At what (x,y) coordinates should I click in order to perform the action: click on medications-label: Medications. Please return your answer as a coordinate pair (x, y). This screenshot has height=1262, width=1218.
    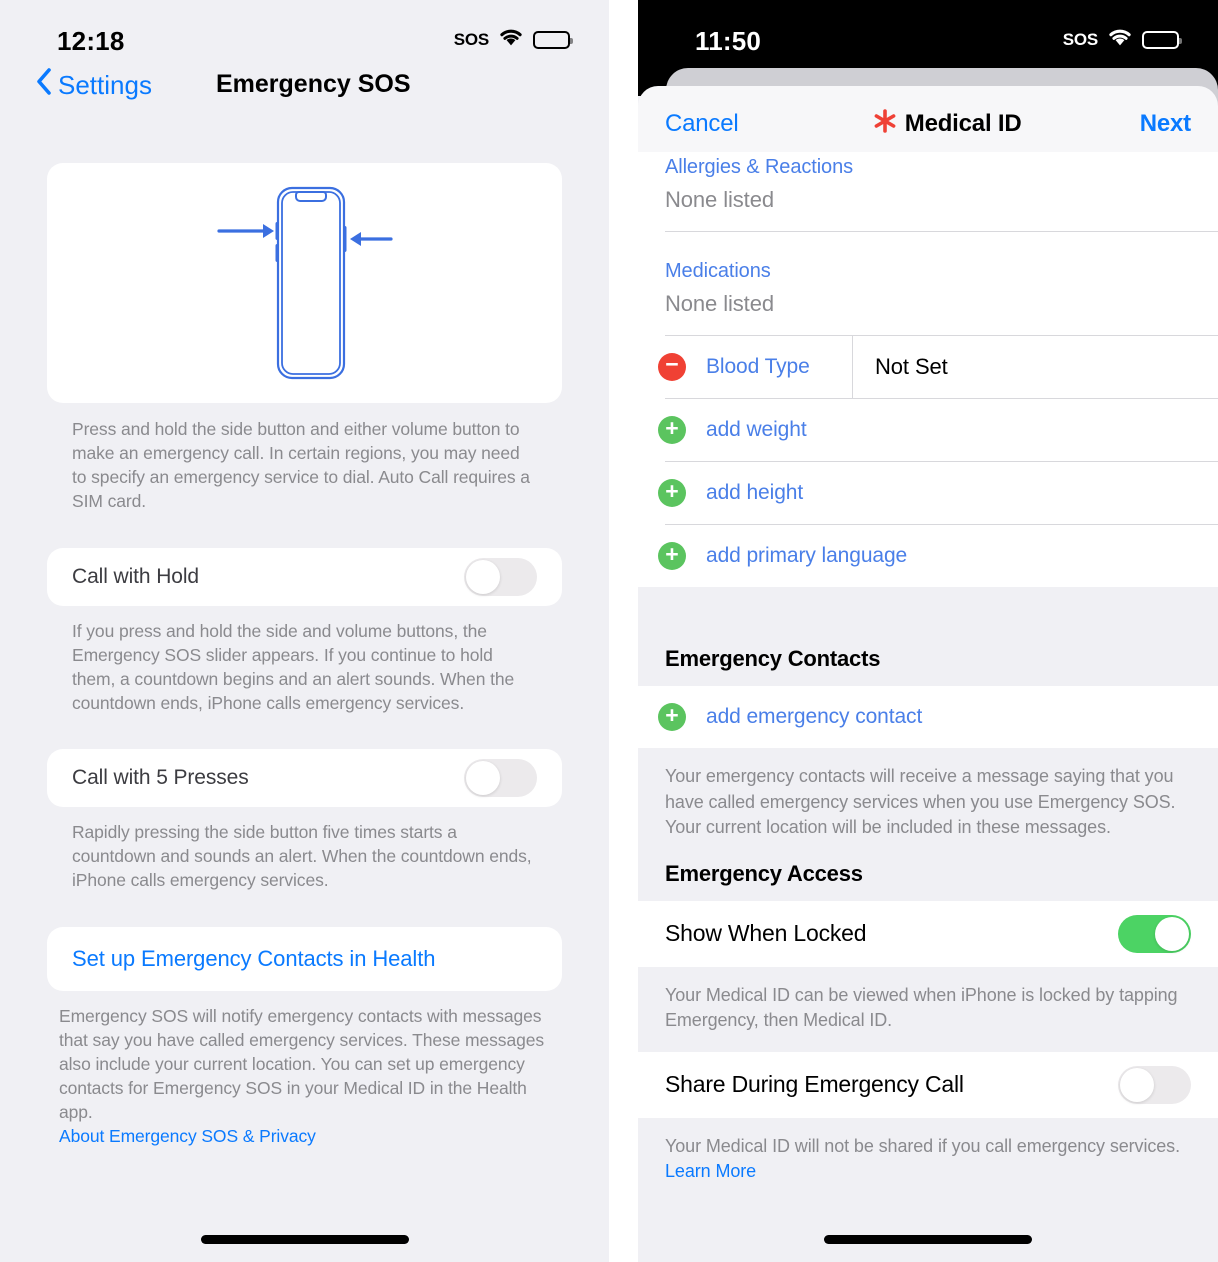
    Looking at the image, I should click on (718, 271).